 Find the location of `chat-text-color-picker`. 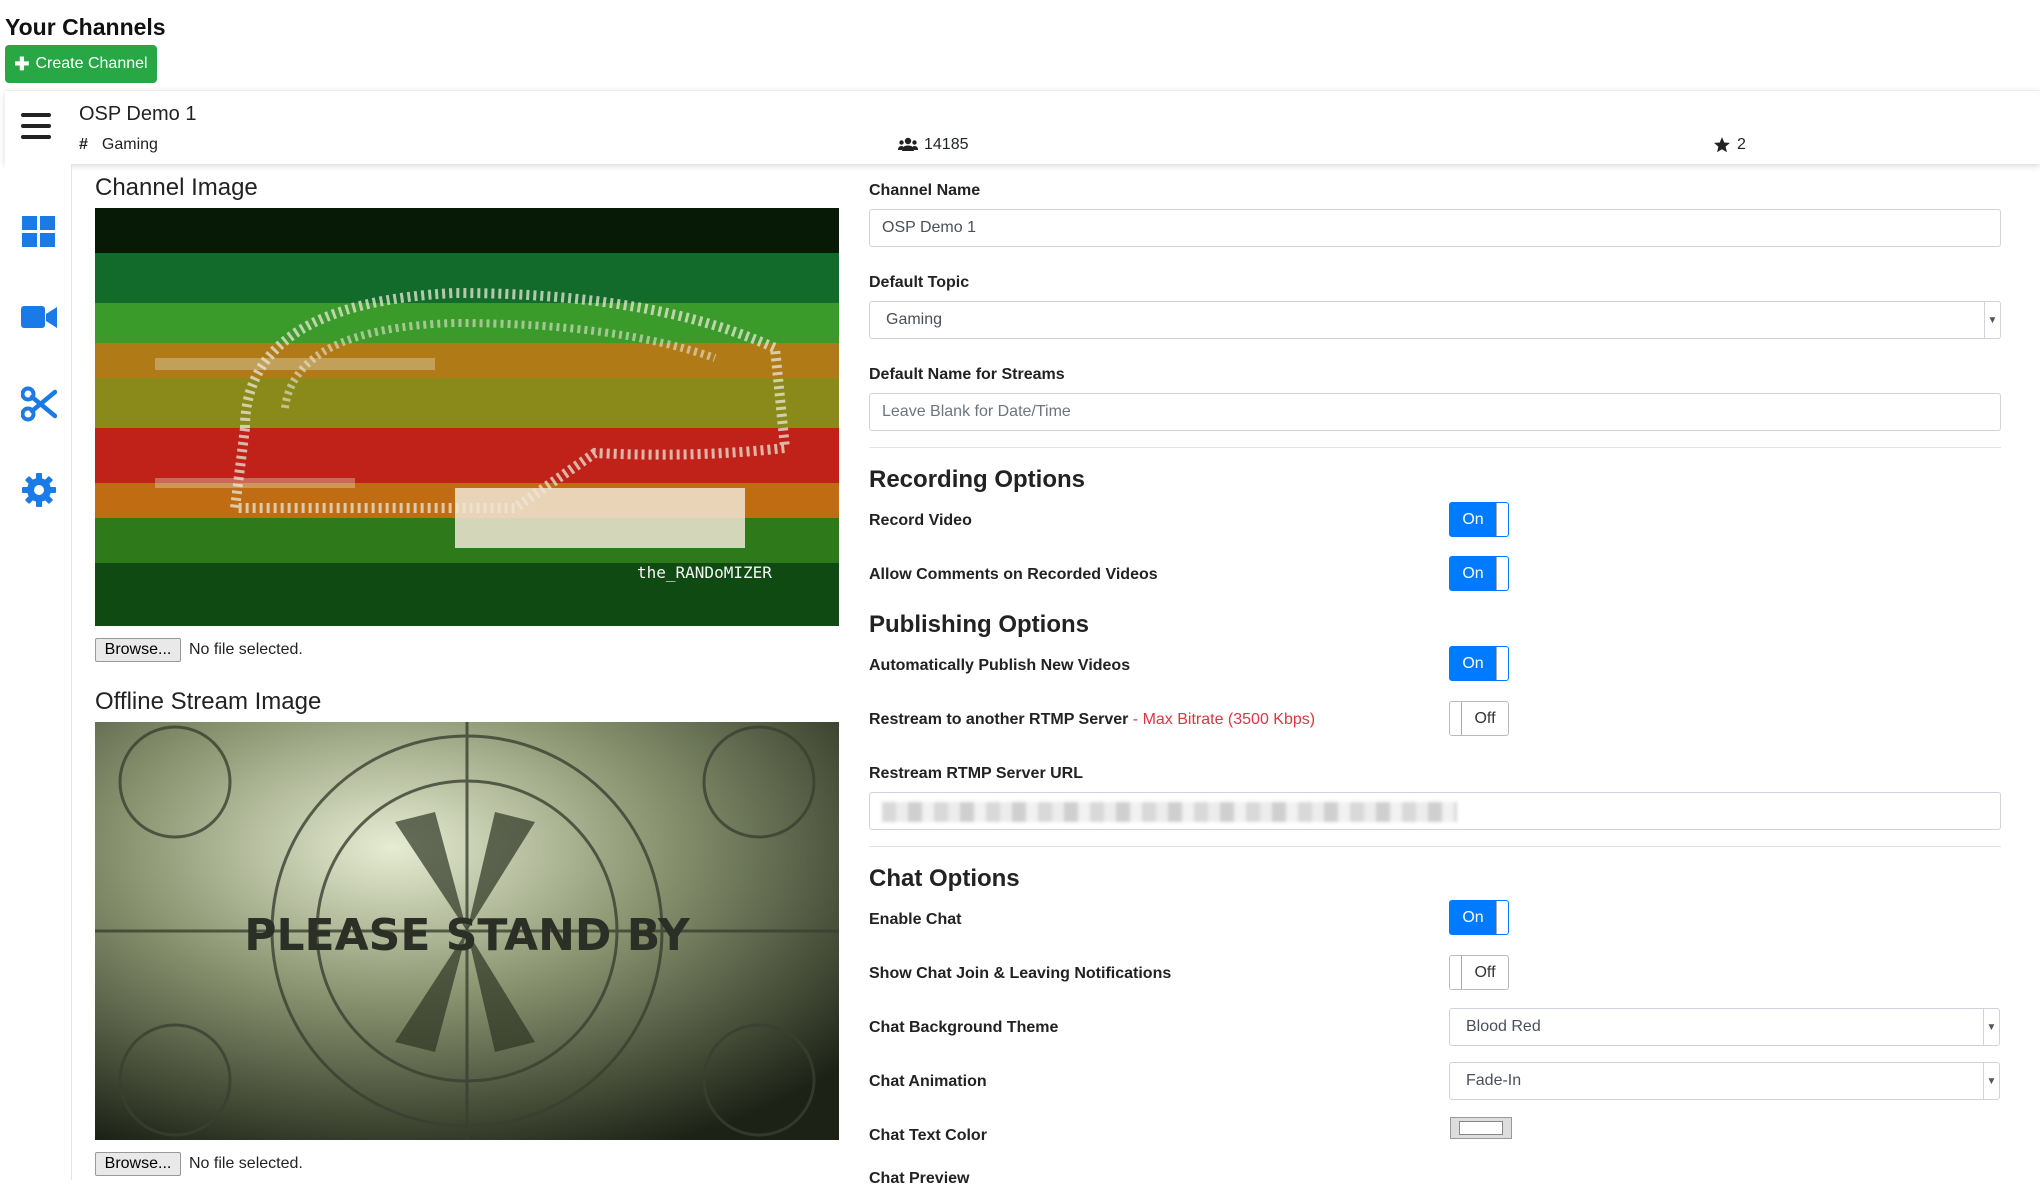

chat-text-color-picker is located at coordinates (1481, 1128).